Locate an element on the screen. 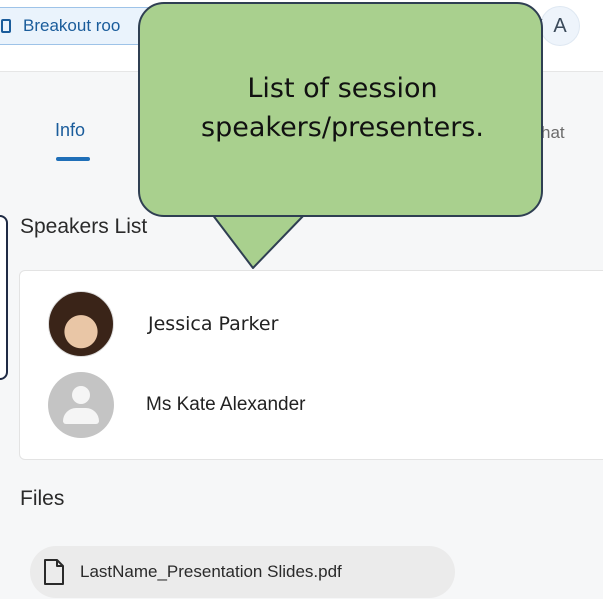 The image size is (603, 599). speaker-name: Jessica Parker is located at coordinates (213, 324).